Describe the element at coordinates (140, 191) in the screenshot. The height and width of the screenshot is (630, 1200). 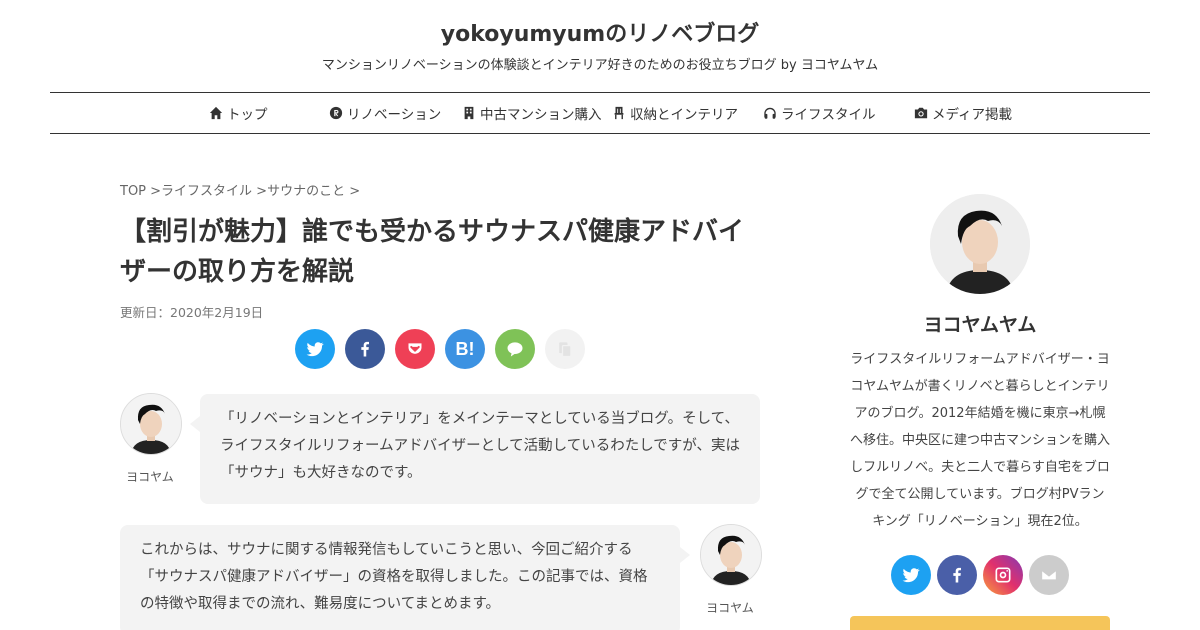
I see `breadcrumb-top: TOP >` at that location.